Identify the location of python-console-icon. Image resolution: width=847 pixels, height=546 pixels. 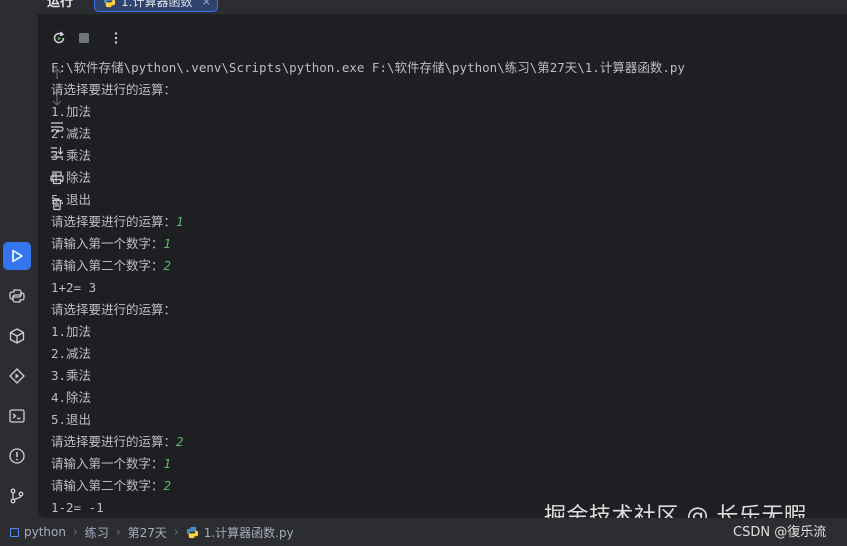
(17, 296).